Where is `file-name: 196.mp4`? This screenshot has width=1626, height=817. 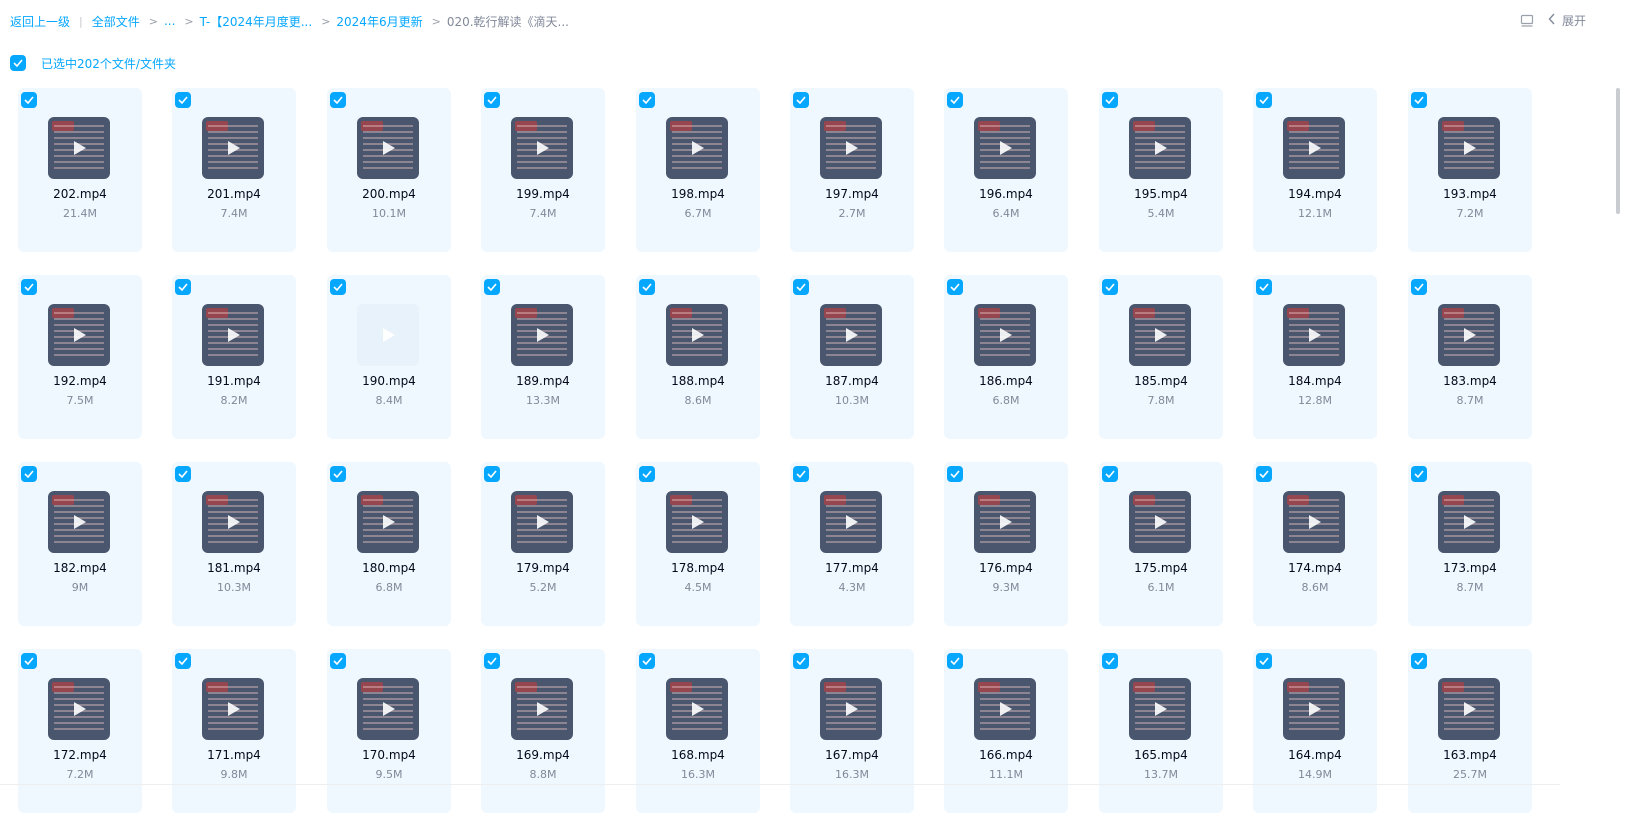 file-name: 196.mp4 is located at coordinates (1006, 194).